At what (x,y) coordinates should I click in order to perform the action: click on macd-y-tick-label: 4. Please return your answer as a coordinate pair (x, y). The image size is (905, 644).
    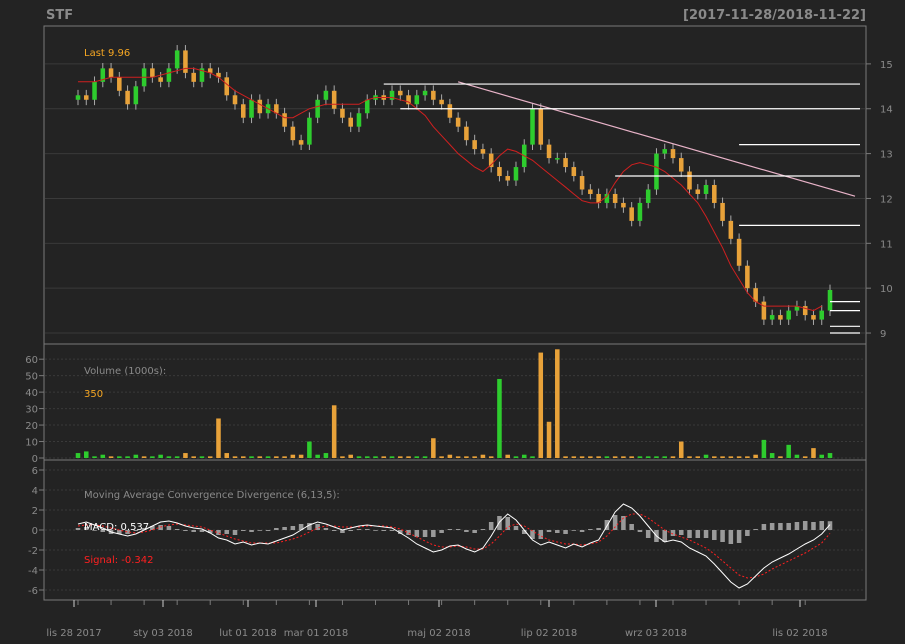
    Looking at the image, I should click on (35, 491).